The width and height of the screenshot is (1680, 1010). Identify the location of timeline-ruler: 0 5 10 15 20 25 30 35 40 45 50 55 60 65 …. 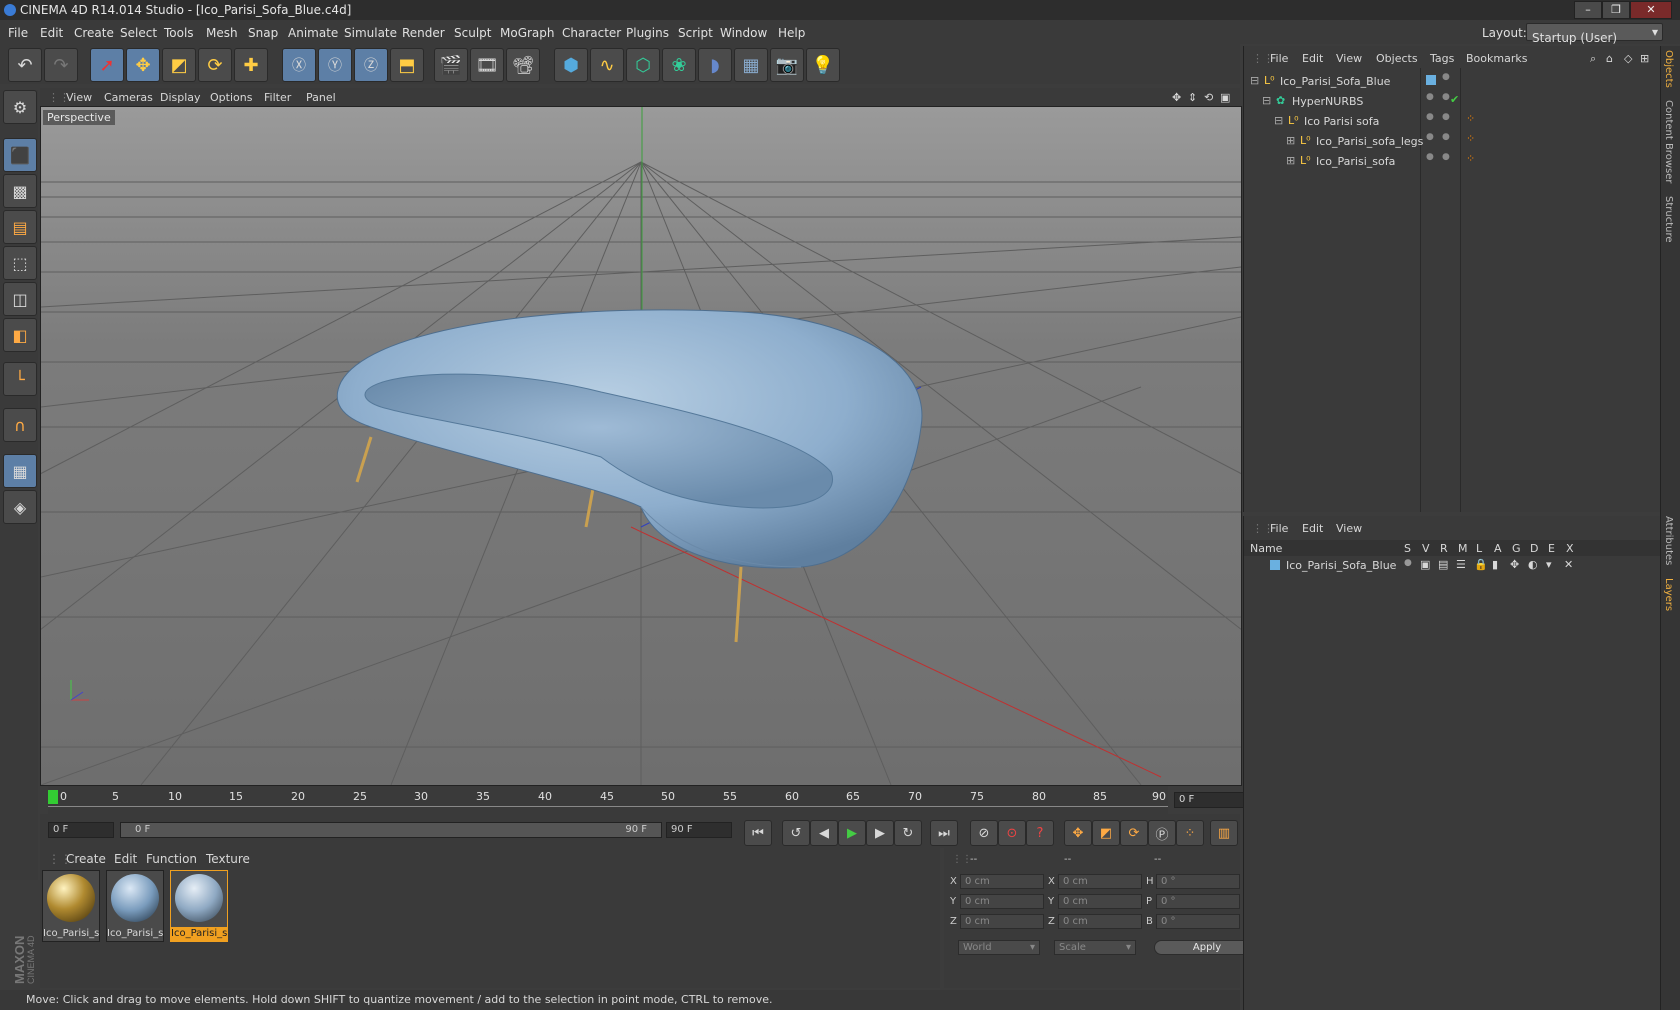
(608, 800).